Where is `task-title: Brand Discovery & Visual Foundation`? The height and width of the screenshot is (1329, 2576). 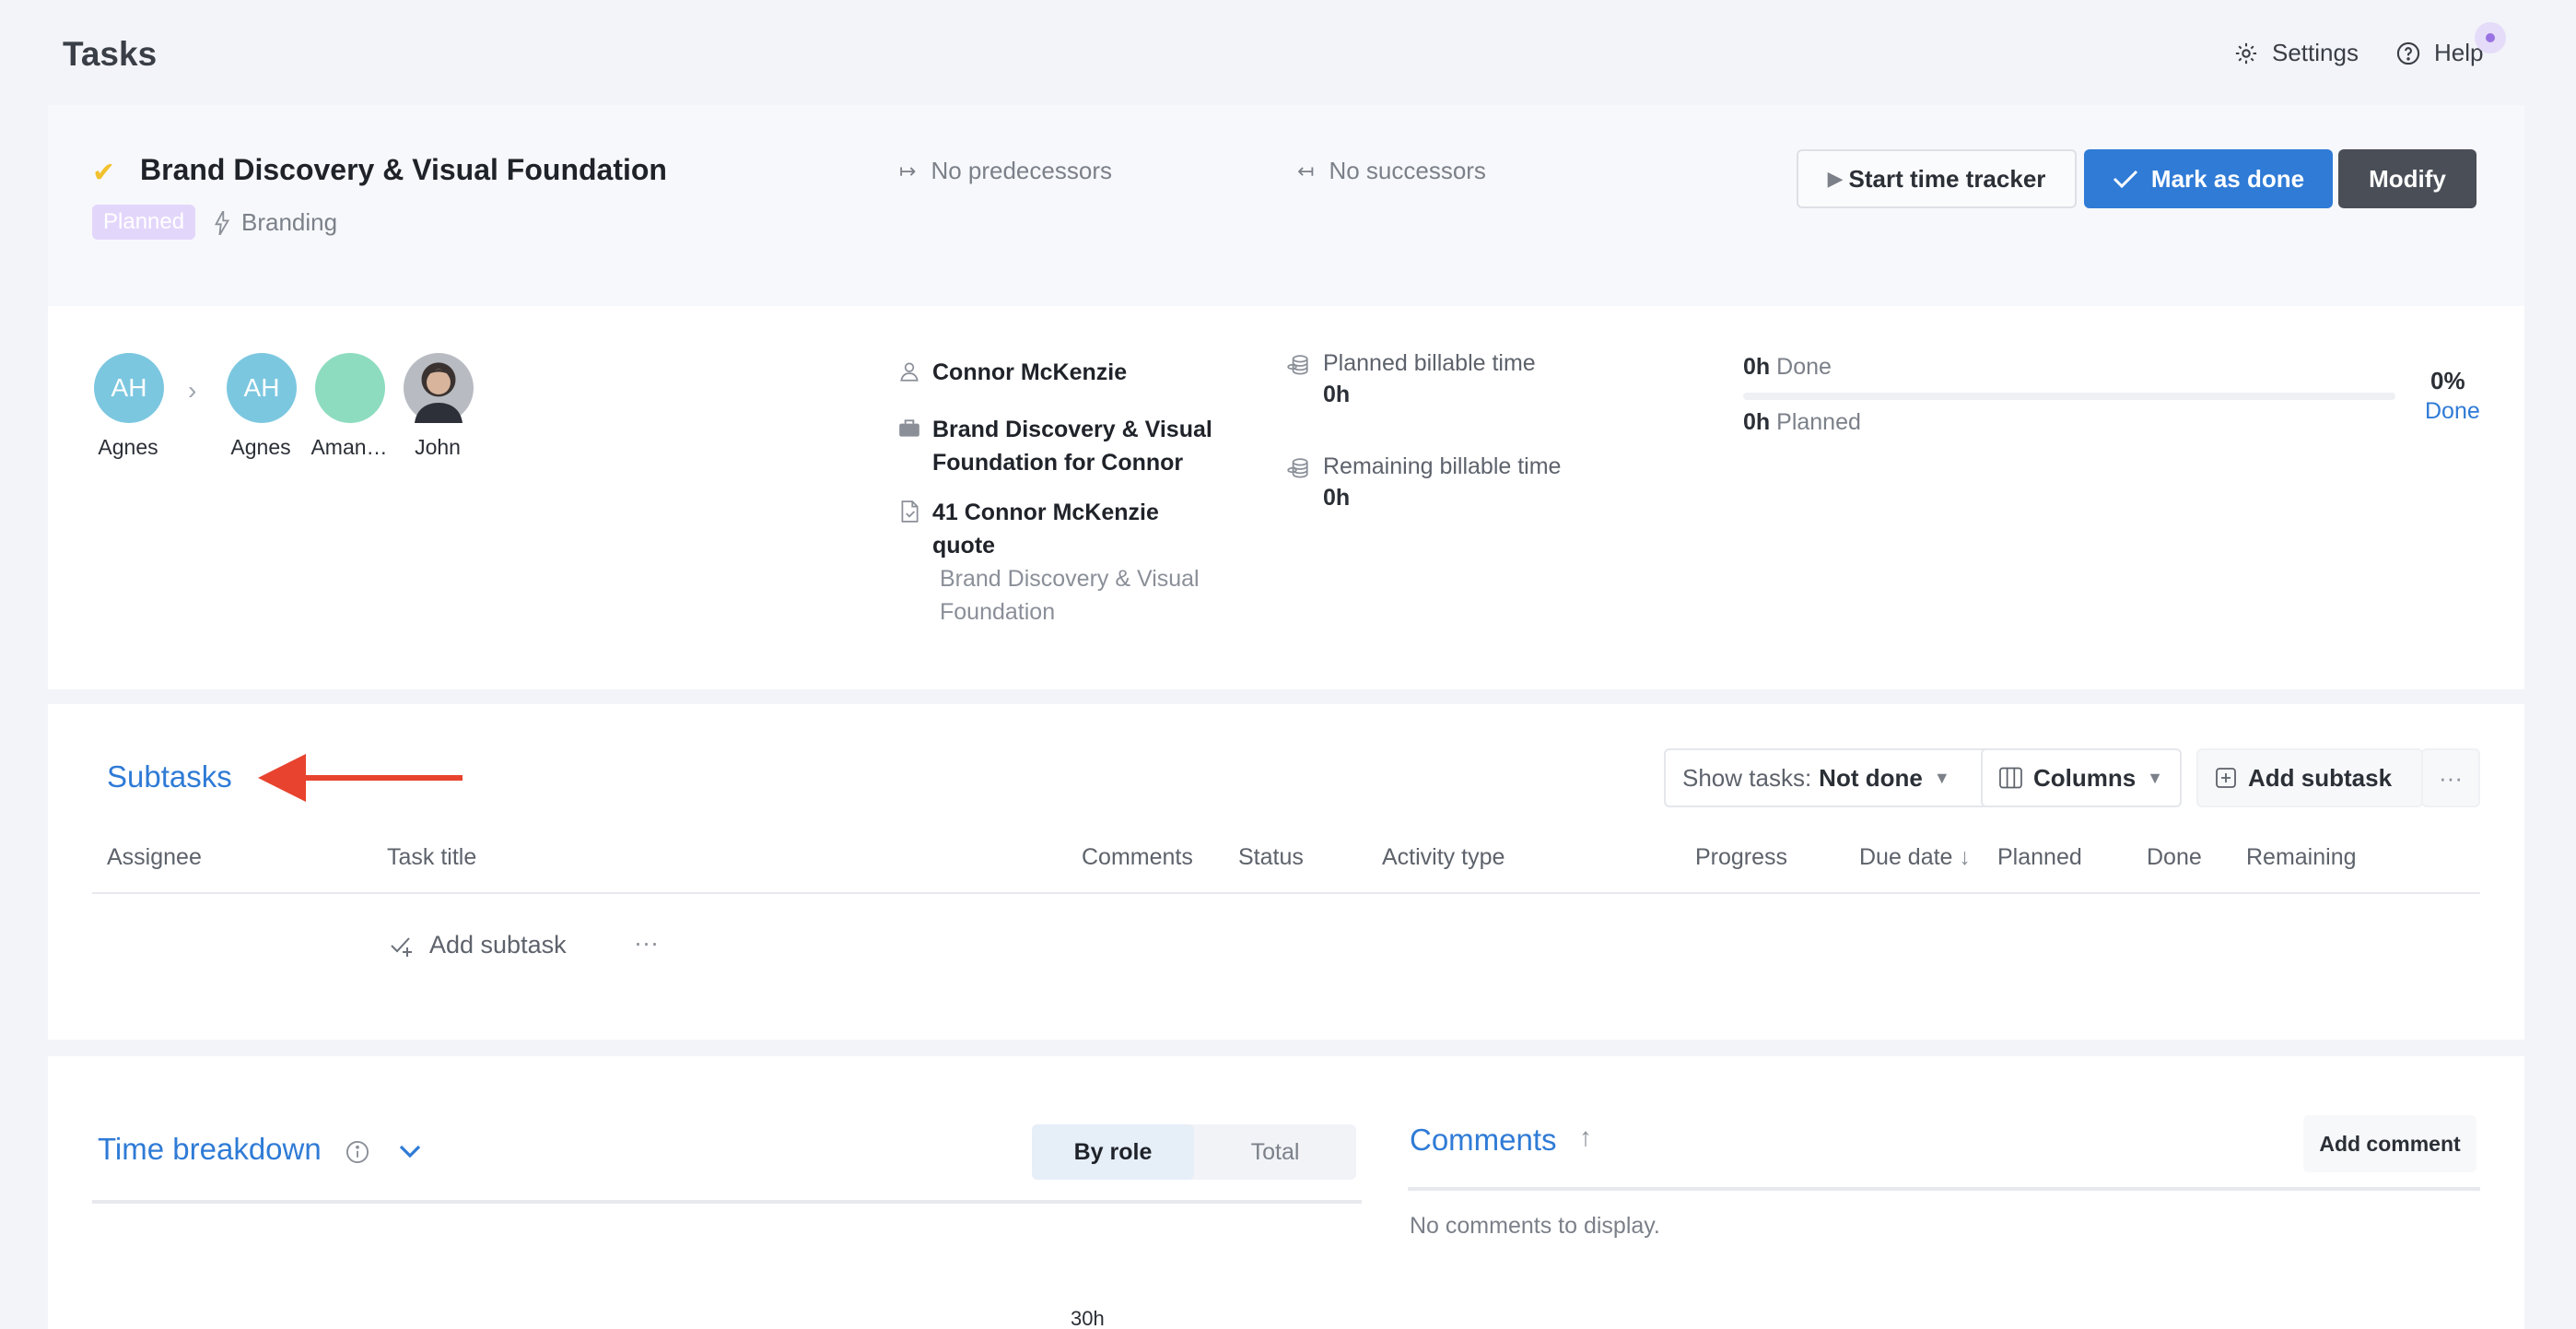
task-title: Brand Discovery & Visual Foundation is located at coordinates (403, 170).